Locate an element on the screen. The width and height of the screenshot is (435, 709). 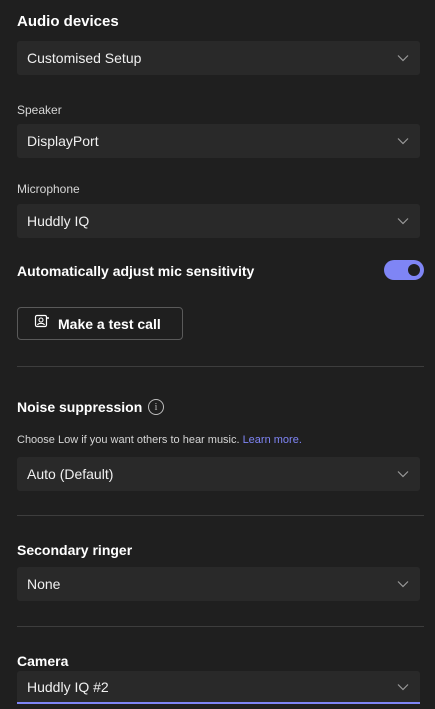
speaker-select: DisplayPort is located at coordinates (218, 141).